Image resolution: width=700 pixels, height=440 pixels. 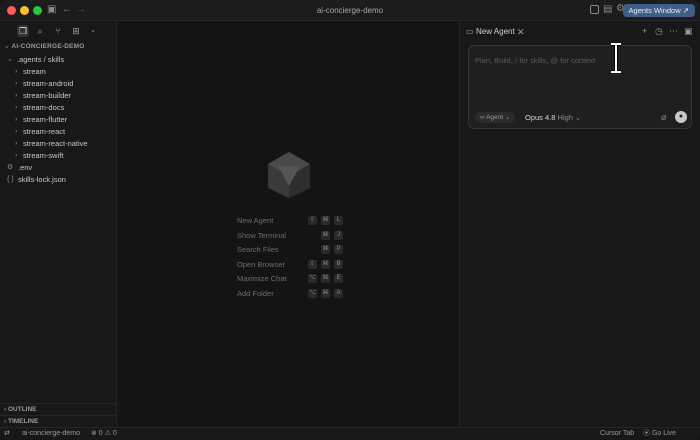 What do you see at coordinates (76, 31) in the screenshot?
I see `extensions-icon: ⊞` at bounding box center [76, 31].